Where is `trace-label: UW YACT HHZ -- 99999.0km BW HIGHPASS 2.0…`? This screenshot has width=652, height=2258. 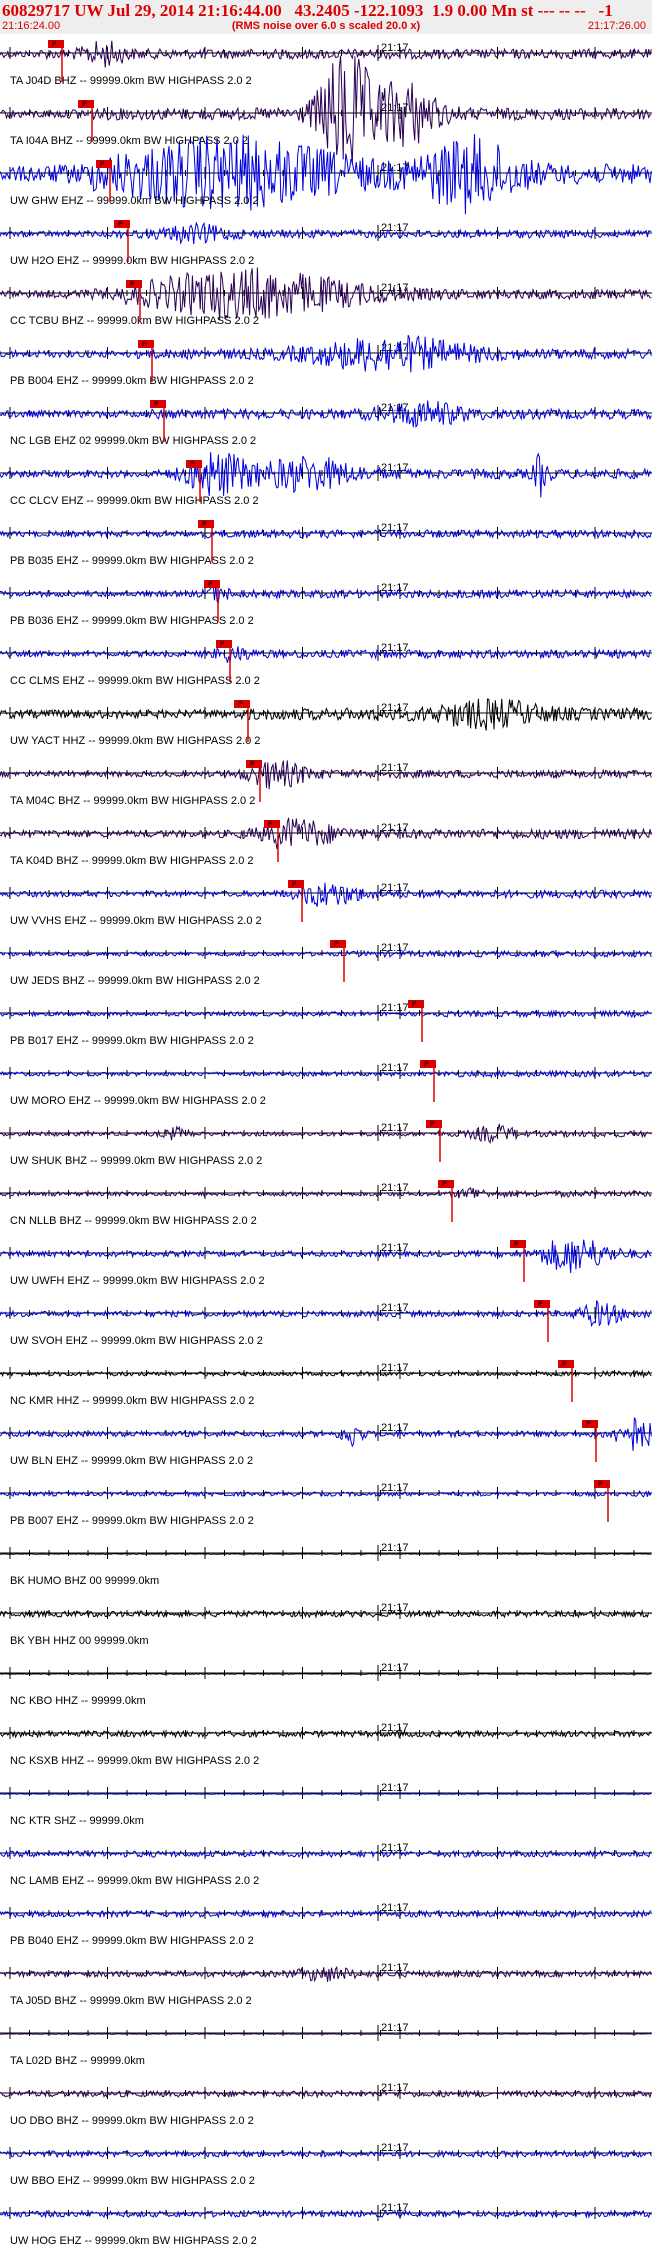 trace-label: UW YACT HHZ -- 99999.0km BW HIGHPASS 2.0… is located at coordinates (135, 741).